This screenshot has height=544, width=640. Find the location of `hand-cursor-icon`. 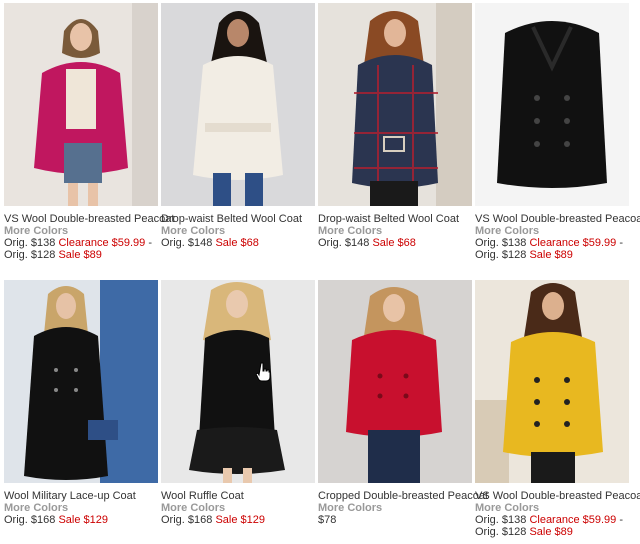

hand-cursor-icon is located at coordinates (263, 372).